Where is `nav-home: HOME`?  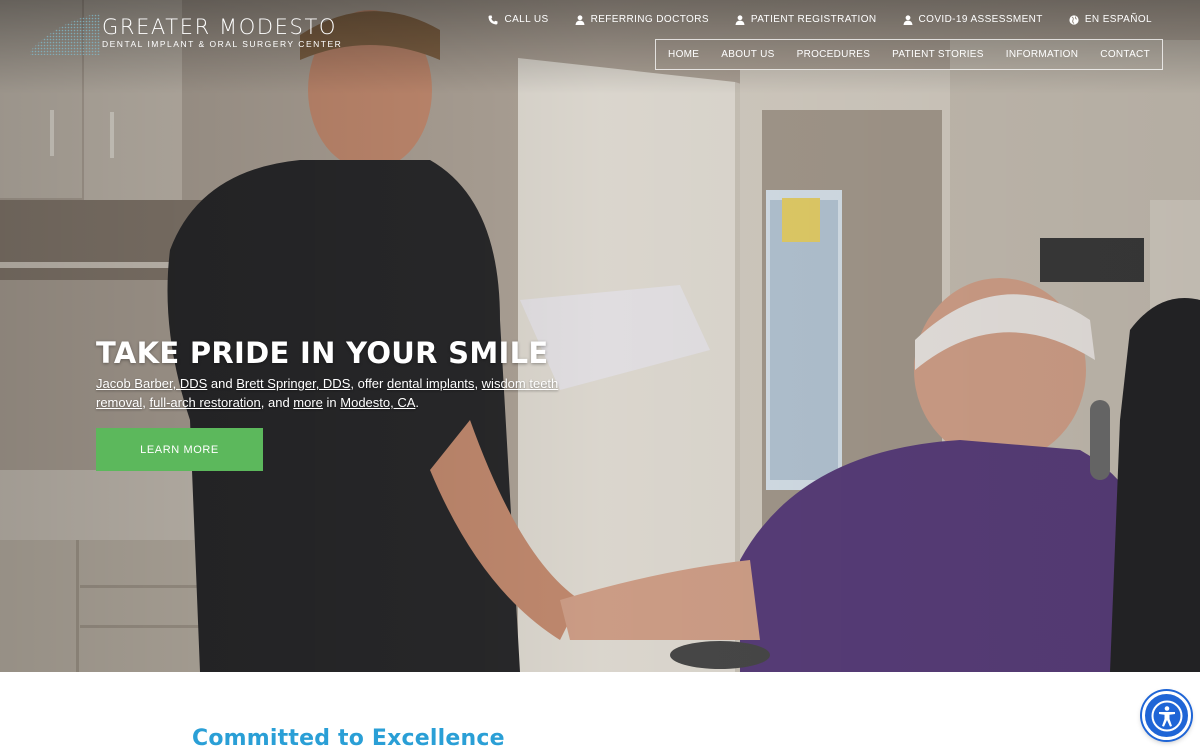 nav-home: HOME is located at coordinates (683, 54).